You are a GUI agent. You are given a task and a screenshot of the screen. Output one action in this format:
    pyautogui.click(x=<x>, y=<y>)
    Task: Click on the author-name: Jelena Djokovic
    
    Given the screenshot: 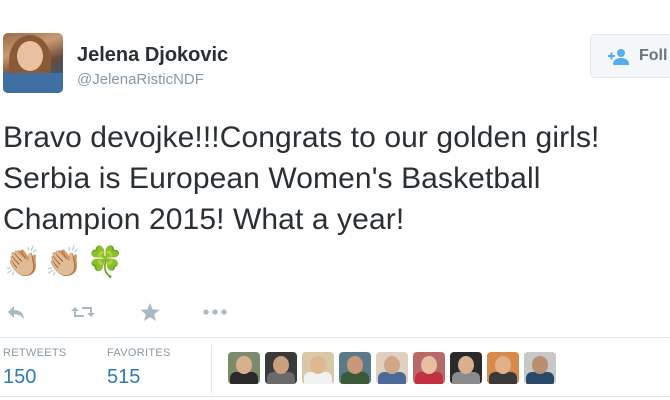 What is the action you would take?
    pyautogui.click(x=152, y=55)
    